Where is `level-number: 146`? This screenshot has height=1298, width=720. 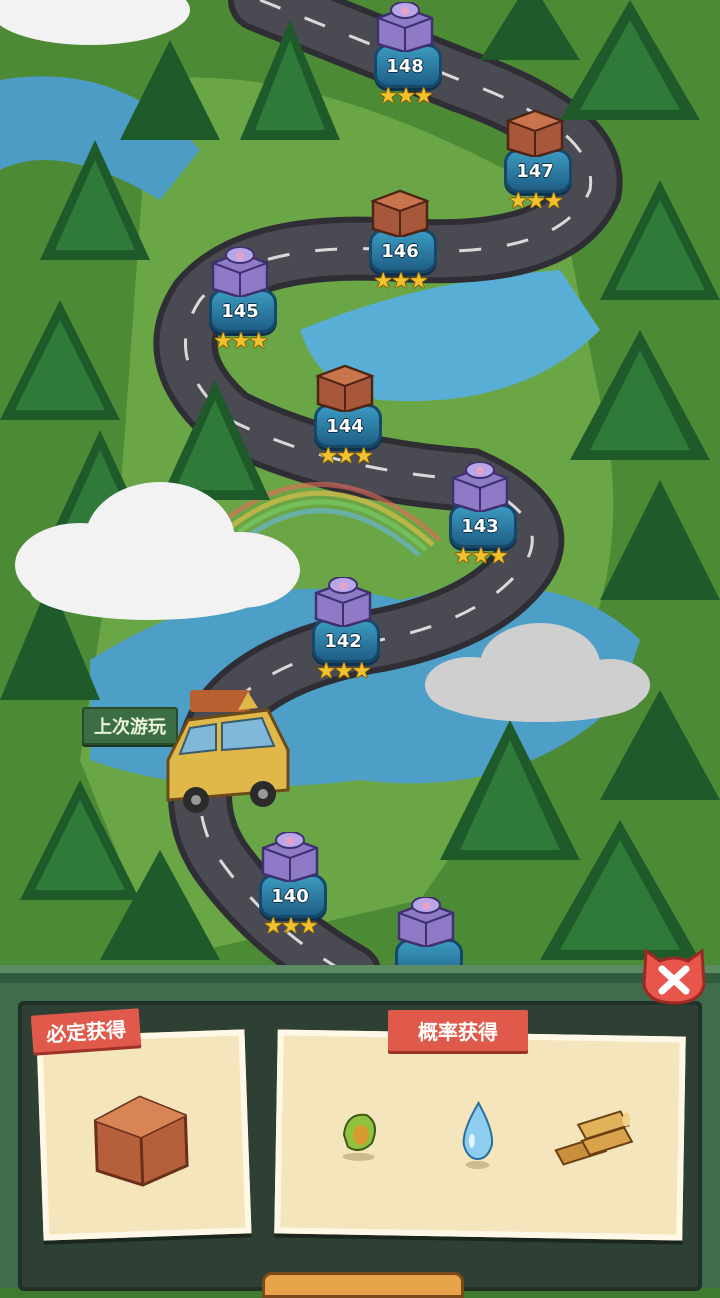
level-number: 146 is located at coordinates (400, 251).